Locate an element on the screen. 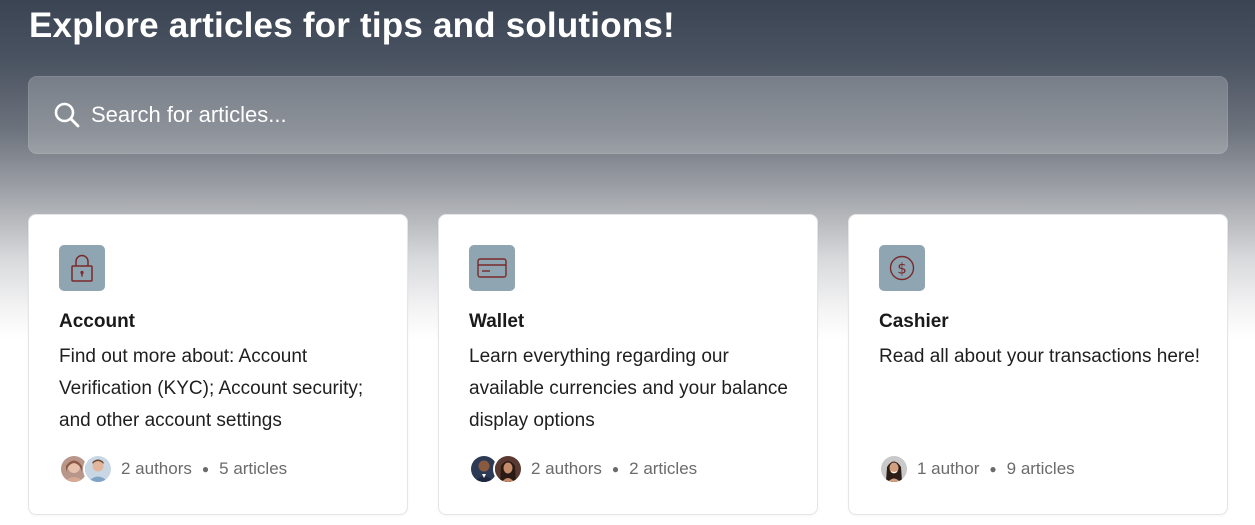 This screenshot has width=1255, height=525. collection-meta: 1 author ● 9 articles is located at coordinates (977, 469).